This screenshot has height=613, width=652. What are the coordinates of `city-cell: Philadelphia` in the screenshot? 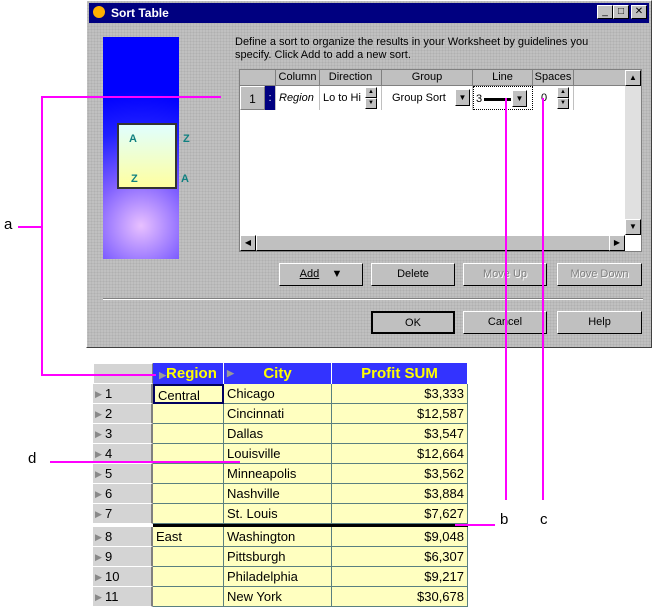 It's located at (278, 577).